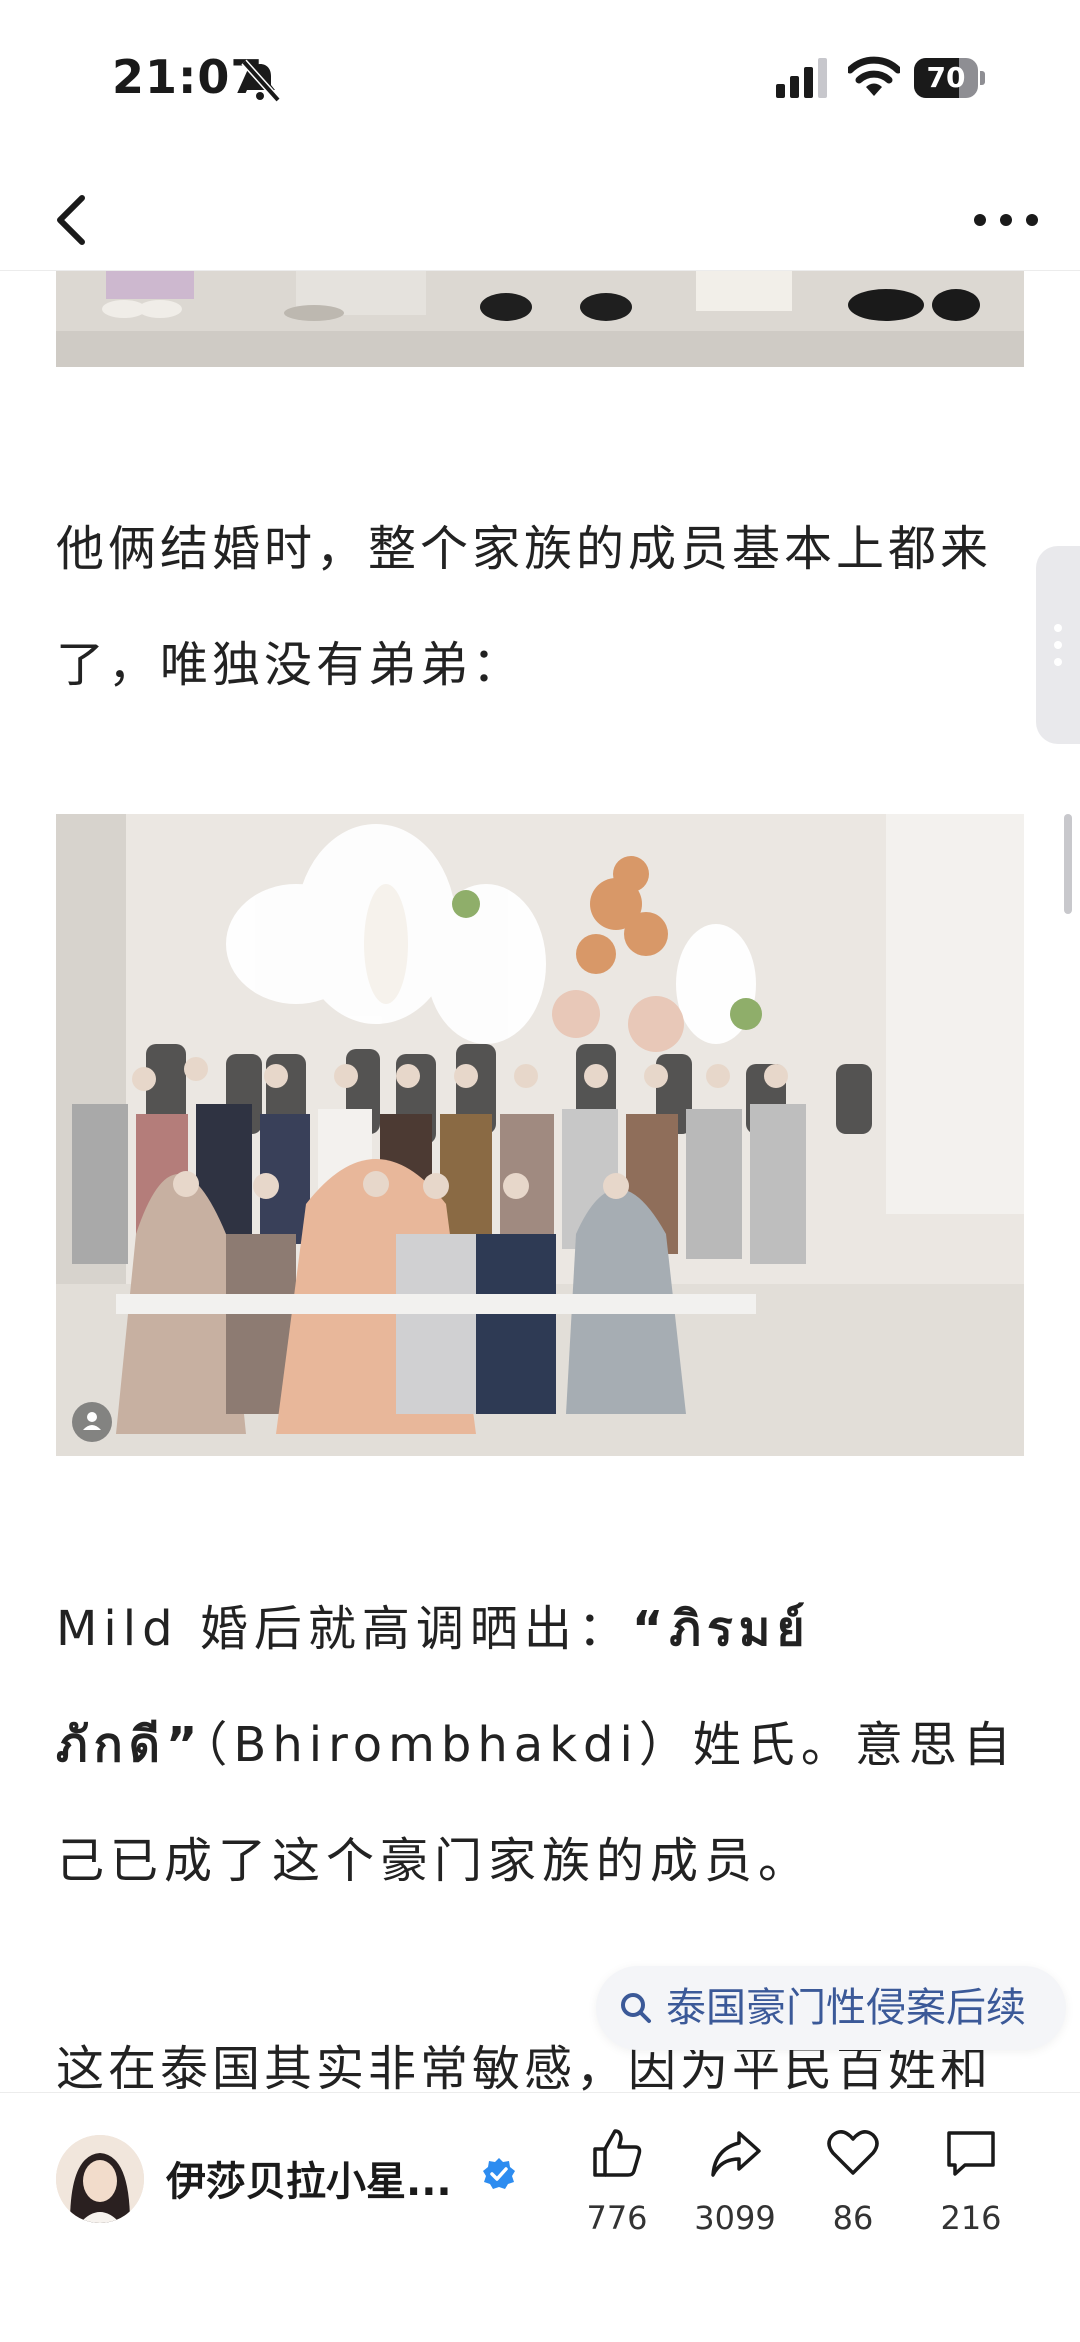 The height and width of the screenshot is (2342, 1080). I want to click on favorite-button: 86, so click(853, 2180).